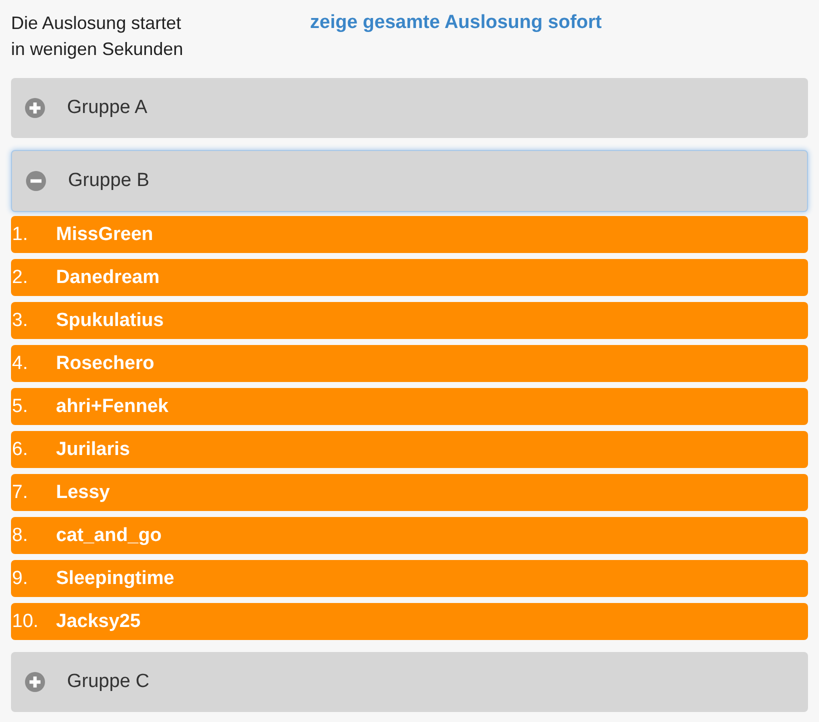 Image resolution: width=819 pixels, height=722 pixels. Describe the element at coordinates (409, 682) in the screenshot. I see `group-header: Gruppe C` at that location.